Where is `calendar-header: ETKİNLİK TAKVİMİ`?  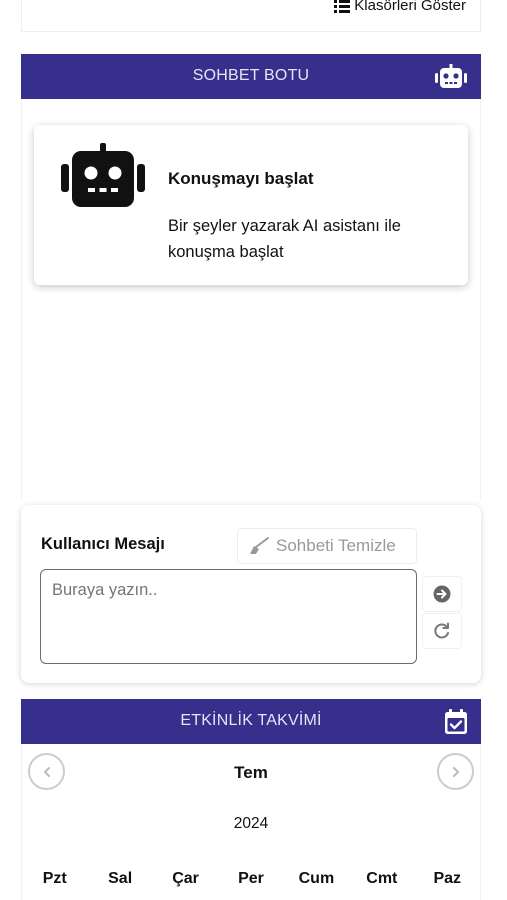 calendar-header: ETKİNLİK TAKVİMİ is located at coordinates (251, 721).